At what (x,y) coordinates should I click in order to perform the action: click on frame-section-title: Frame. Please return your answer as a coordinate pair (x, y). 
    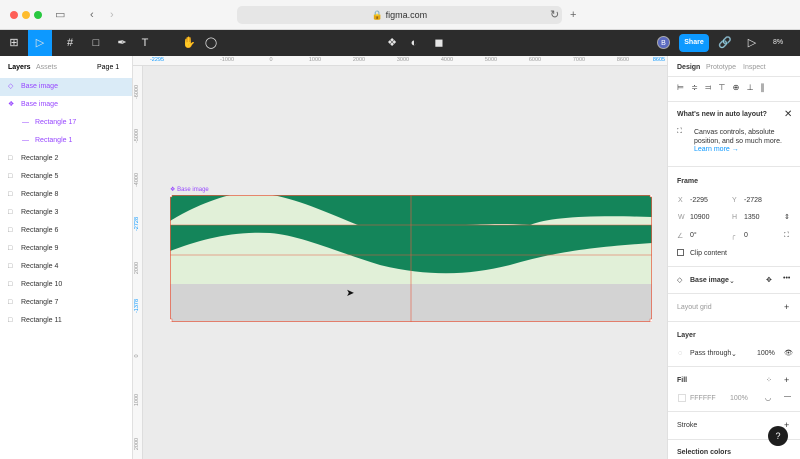
    Looking at the image, I should click on (687, 181).